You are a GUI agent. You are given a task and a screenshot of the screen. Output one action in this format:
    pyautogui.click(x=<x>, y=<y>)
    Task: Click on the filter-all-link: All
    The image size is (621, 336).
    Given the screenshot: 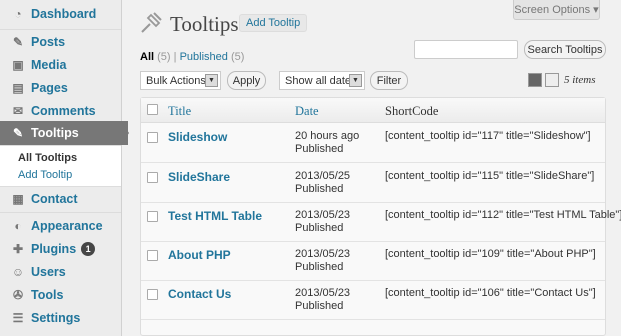 What is the action you would take?
    pyautogui.click(x=147, y=57)
    